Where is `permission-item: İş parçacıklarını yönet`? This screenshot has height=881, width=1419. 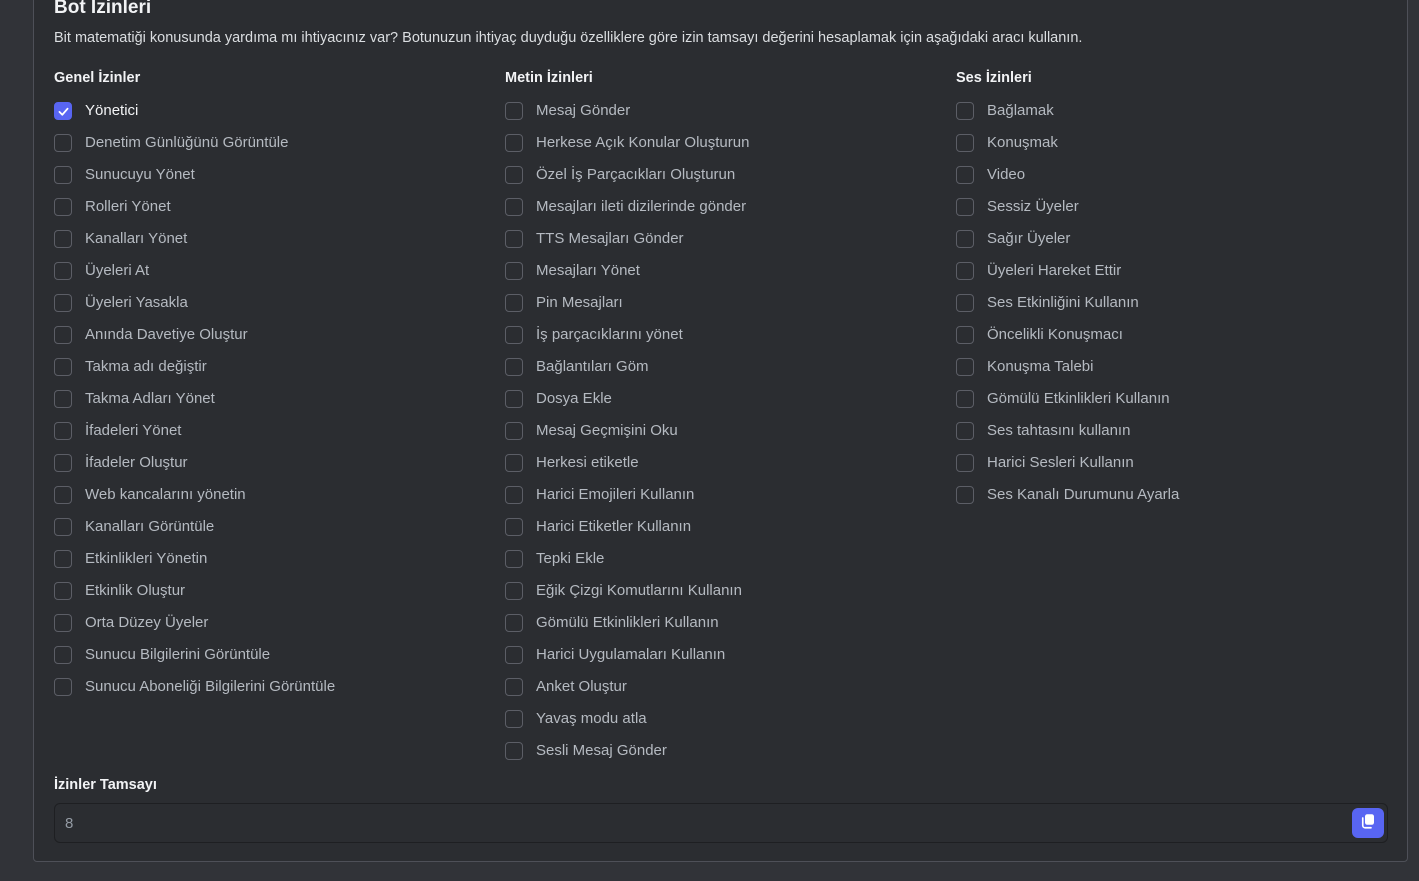
permission-item: İş parçacıklarını yönet is located at coordinates (725, 335).